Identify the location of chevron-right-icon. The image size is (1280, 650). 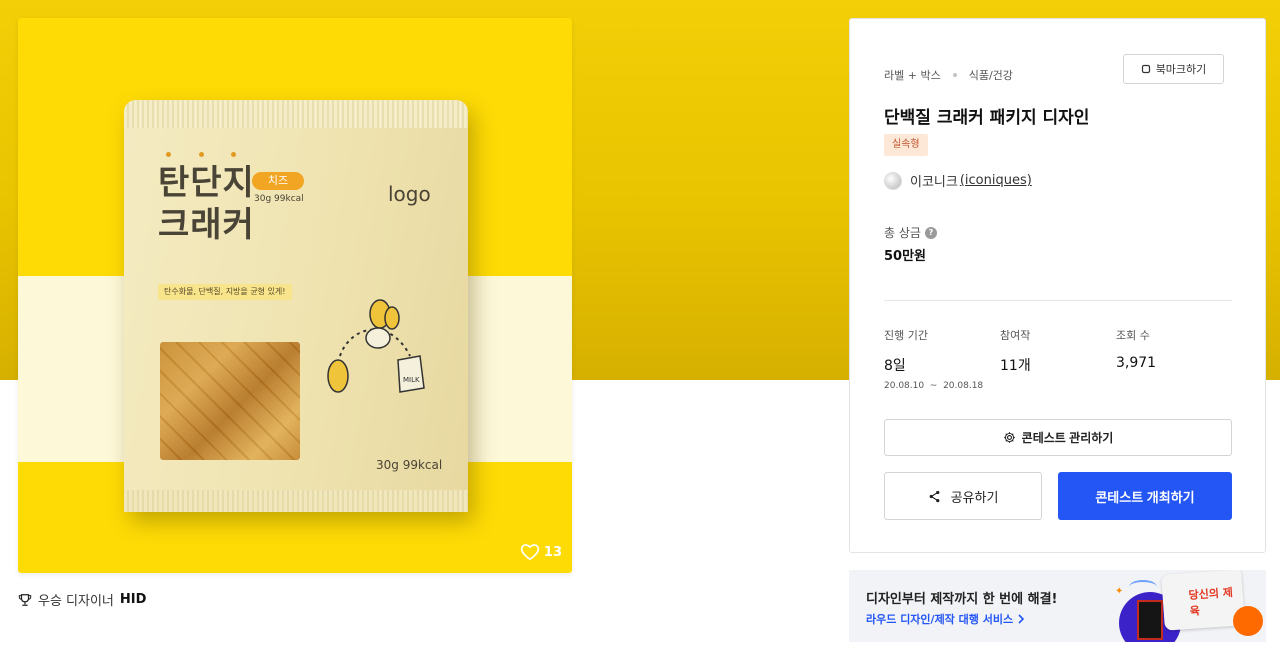
(1021, 619).